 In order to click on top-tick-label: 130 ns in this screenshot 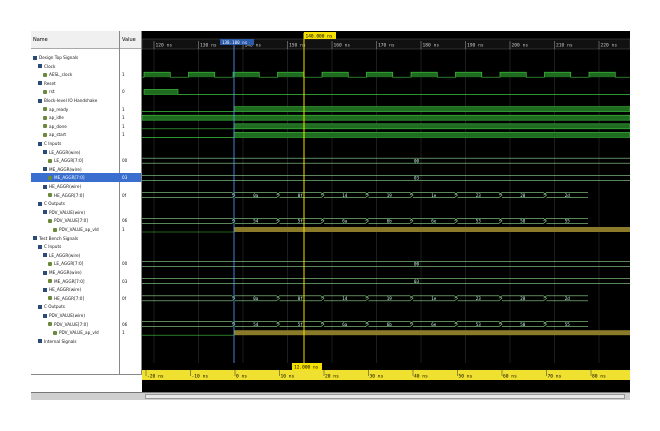, I will do `click(208, 46)`.